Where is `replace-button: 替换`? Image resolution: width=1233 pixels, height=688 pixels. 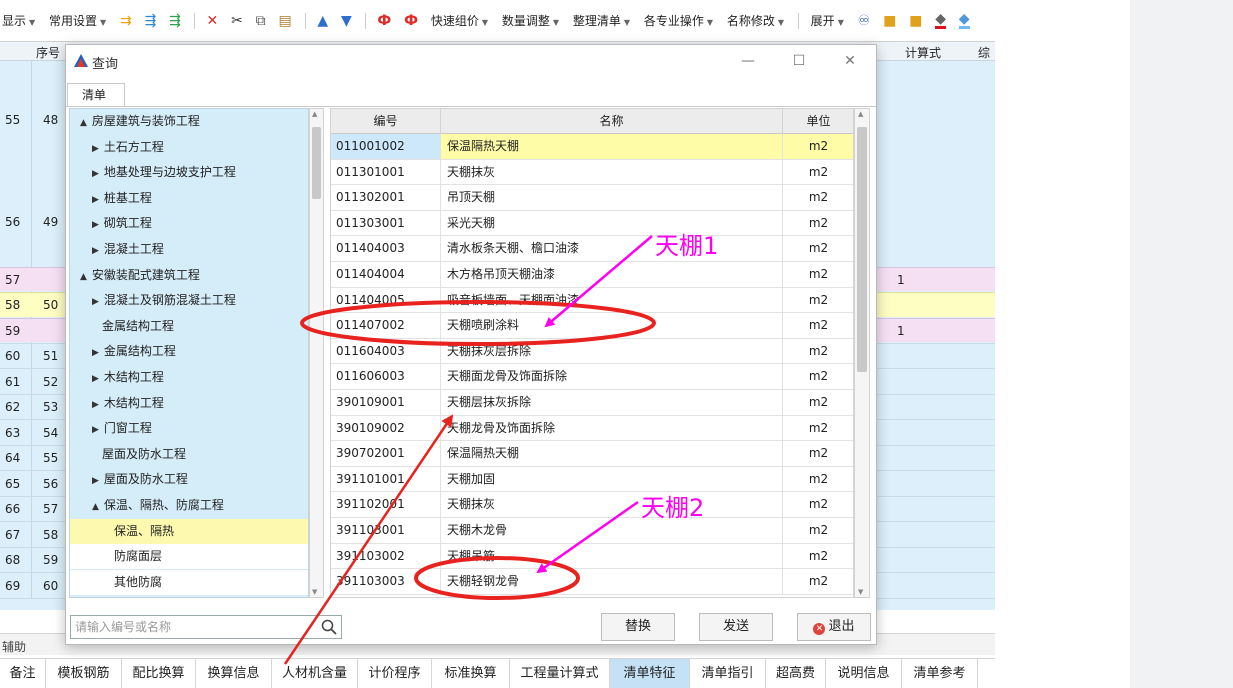 replace-button: 替换 is located at coordinates (638, 627).